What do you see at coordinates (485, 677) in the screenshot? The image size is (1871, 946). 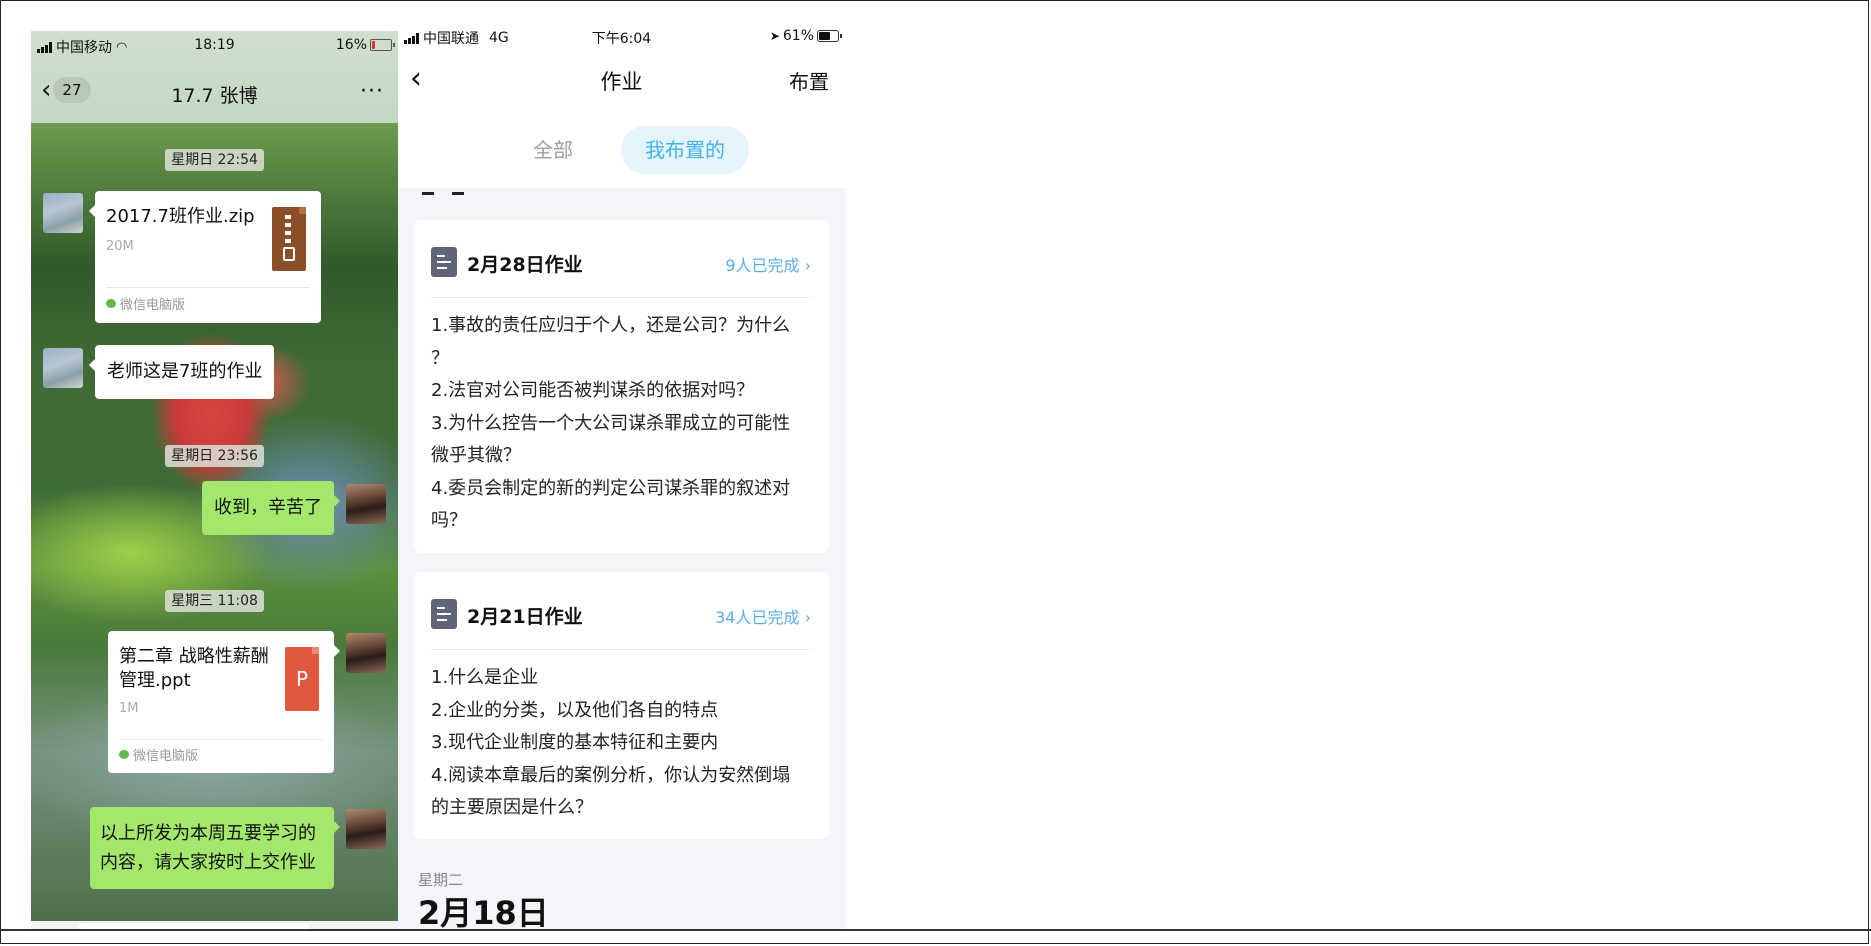 I see `question-line: 1.什么是企业` at bounding box center [485, 677].